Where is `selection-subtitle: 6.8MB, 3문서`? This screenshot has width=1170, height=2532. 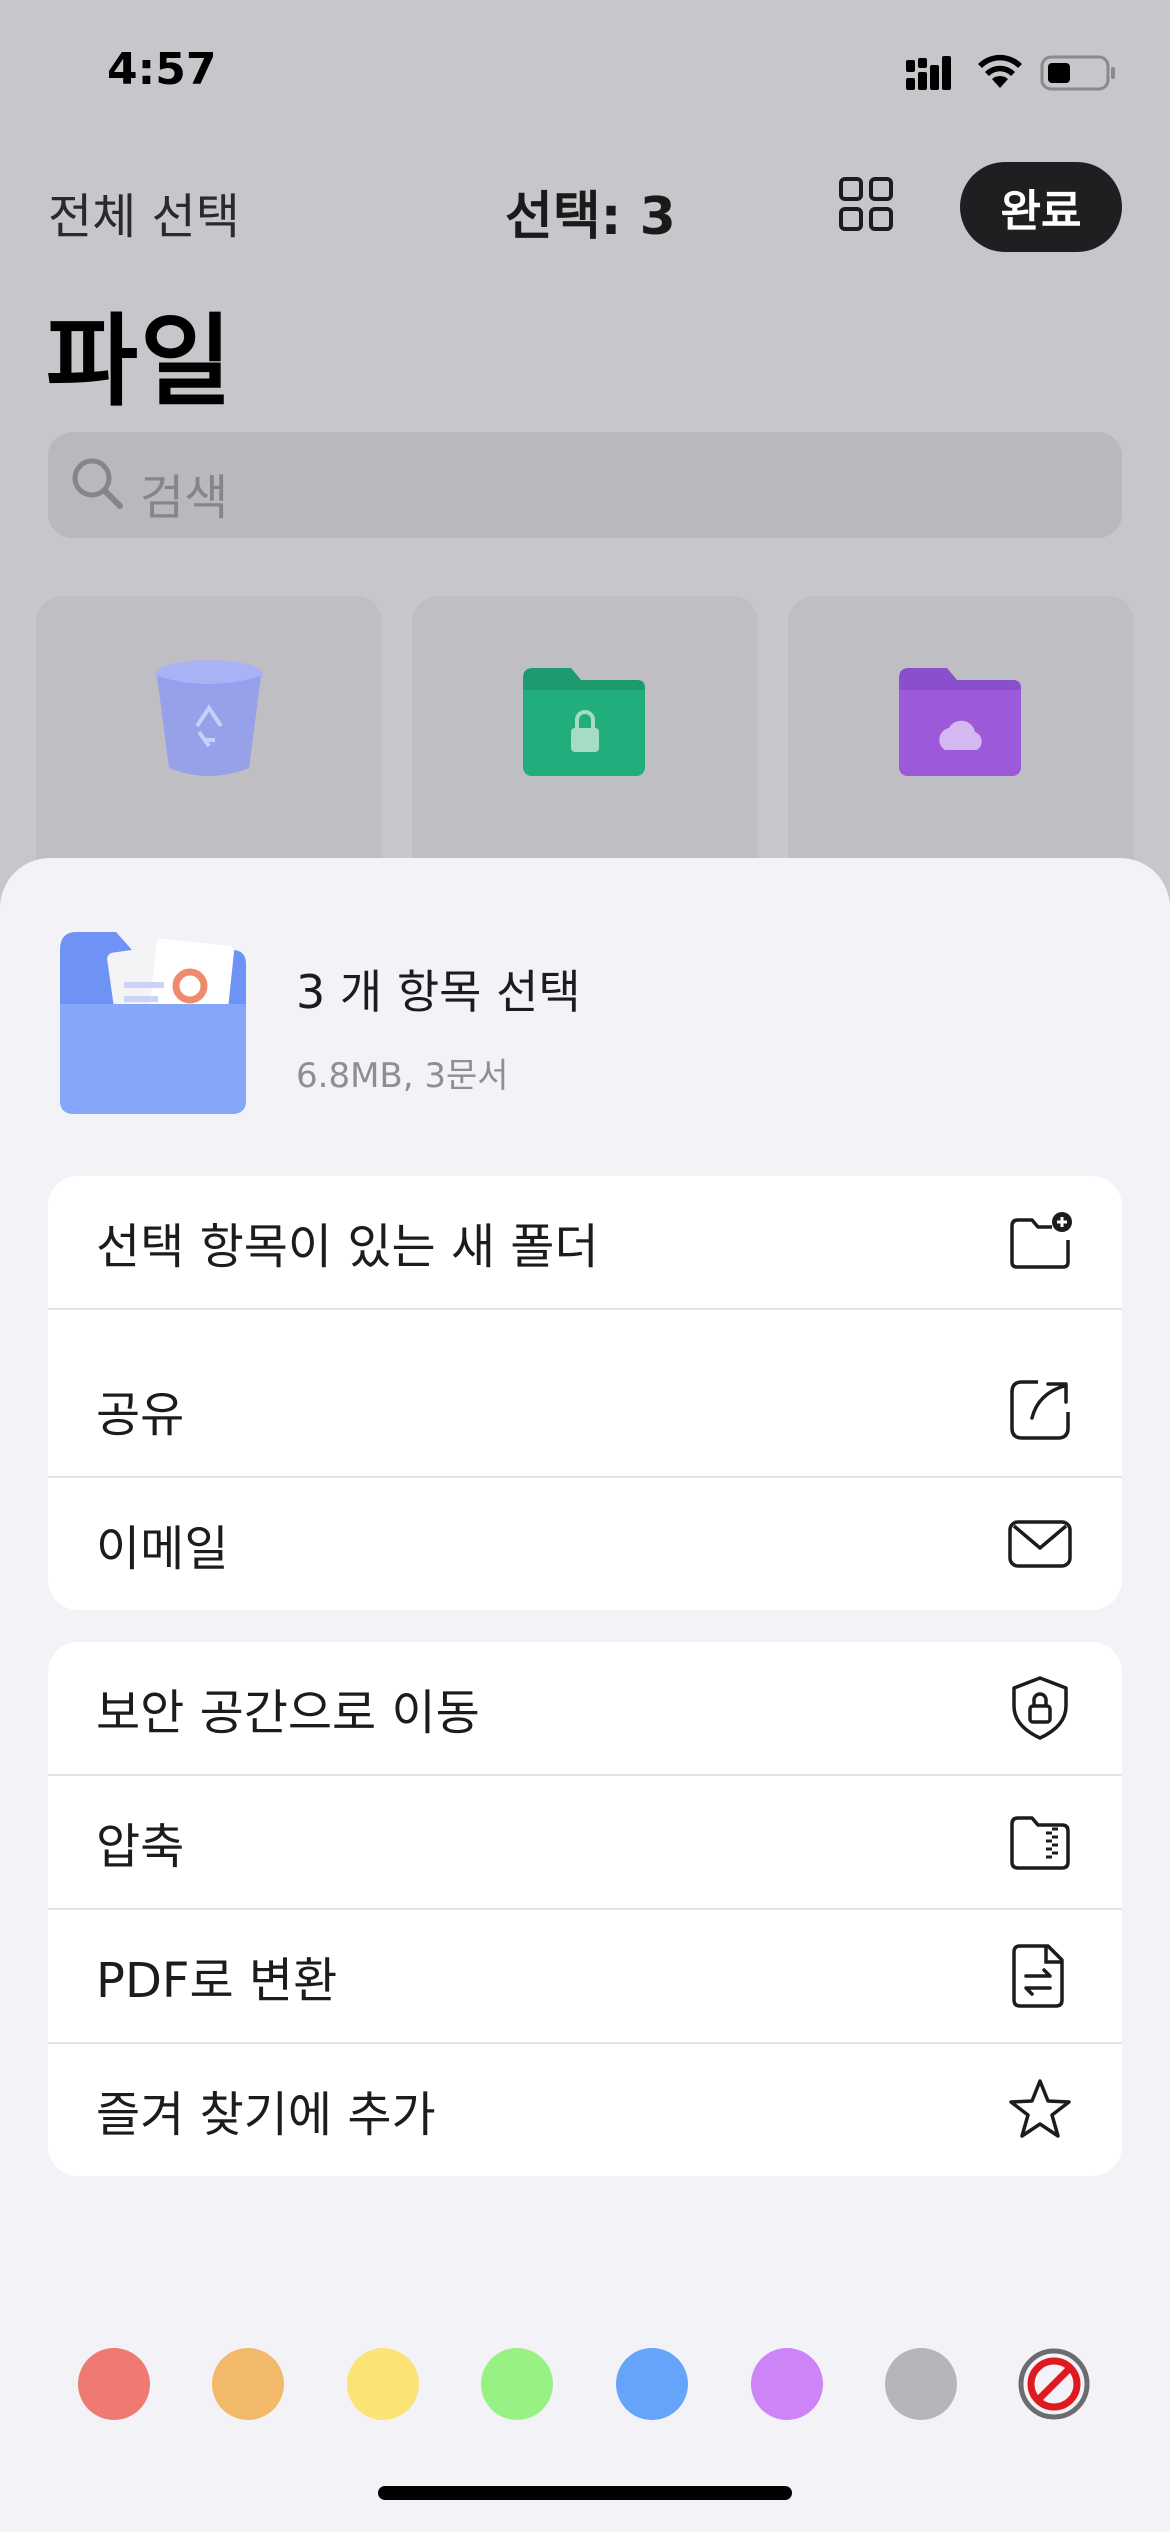
selection-subtitle: 6.8MB, 3문서 is located at coordinates (402, 1076).